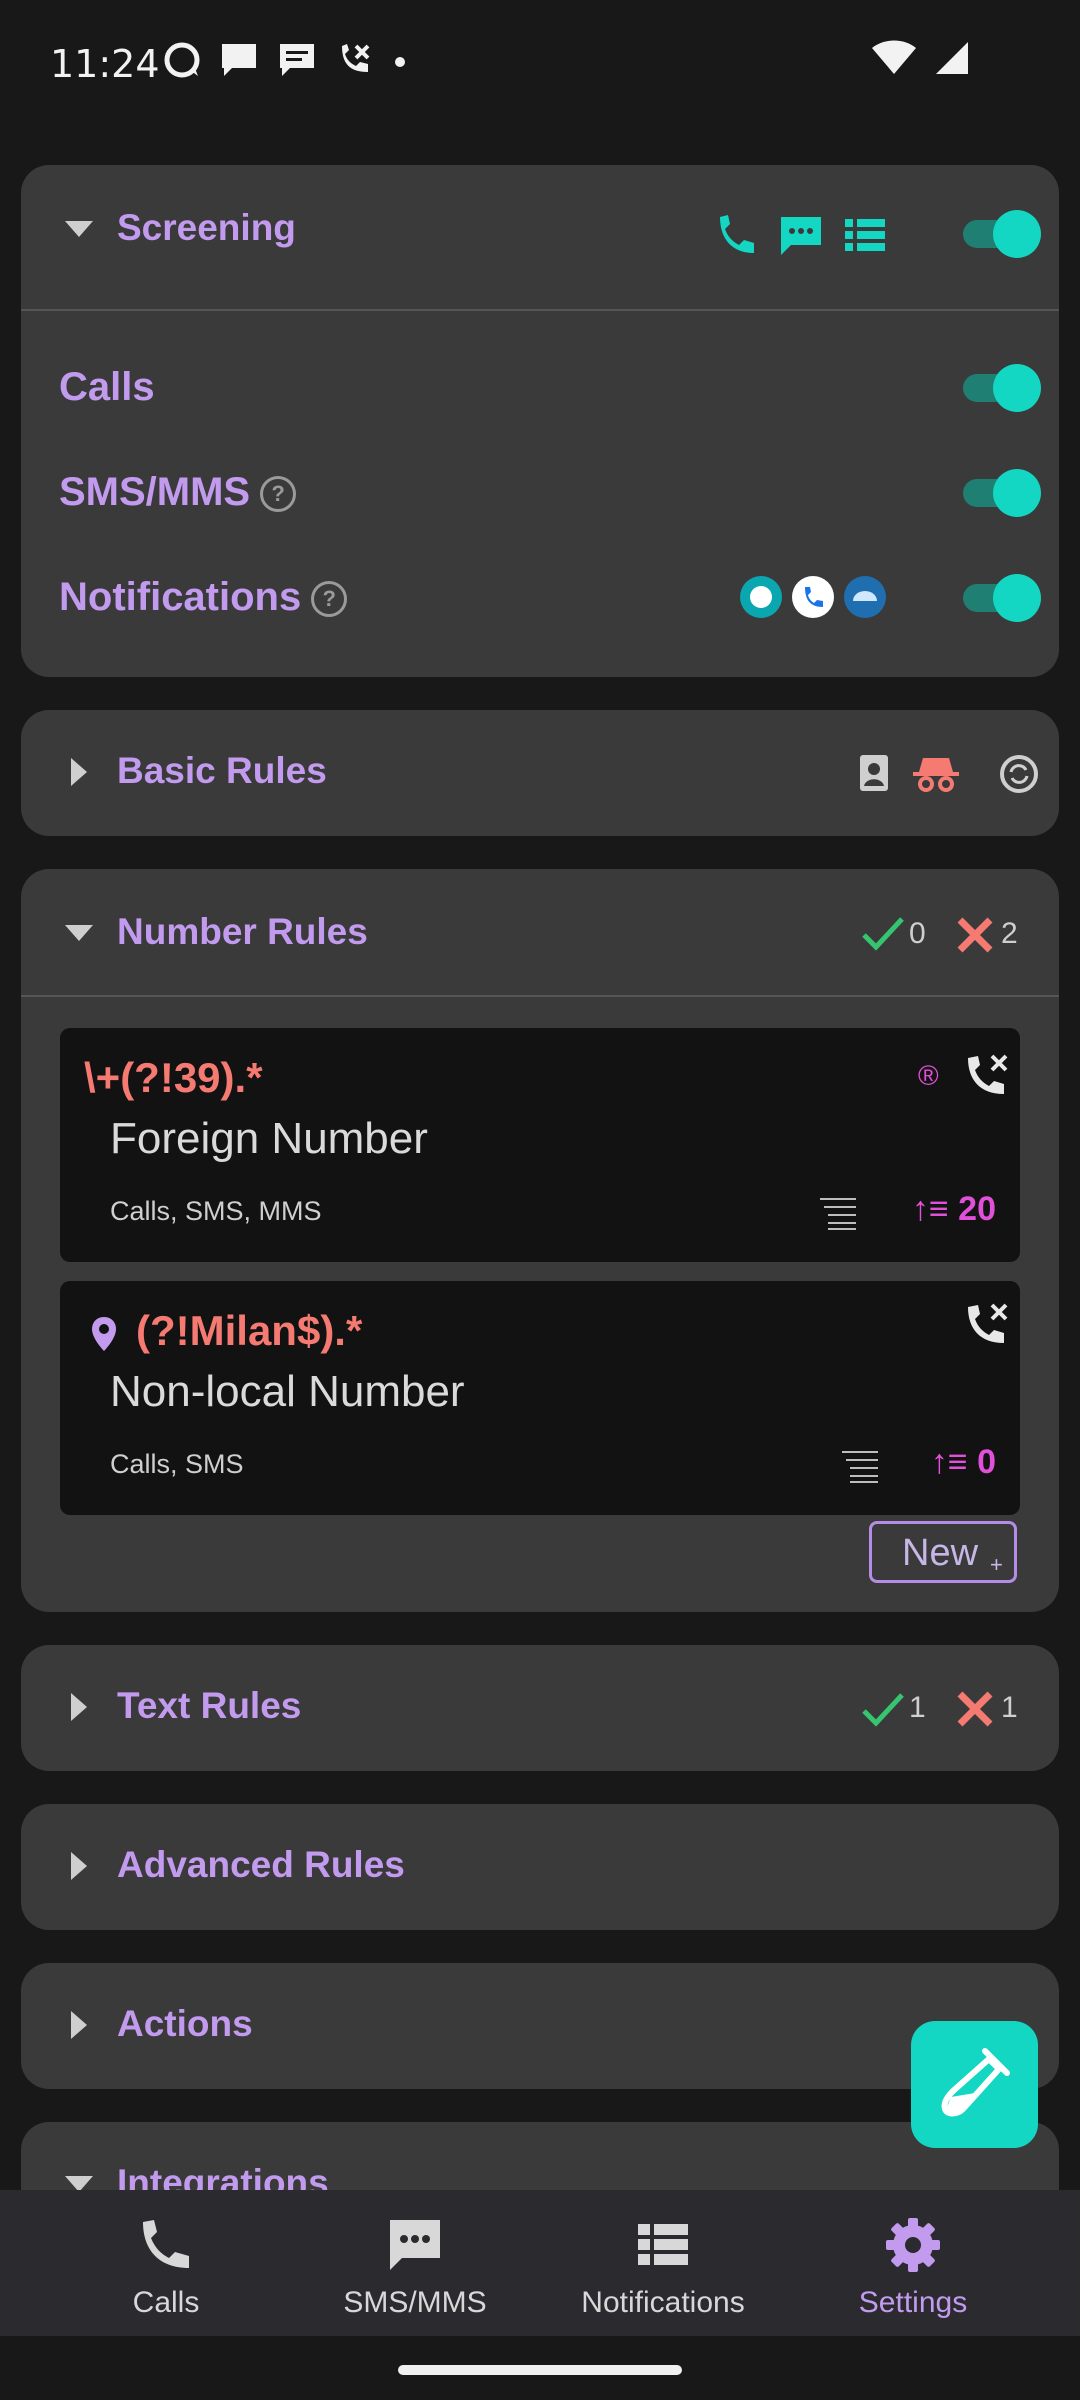 The image size is (1080, 2400). Describe the element at coordinates (540, 1867) in the screenshot. I see `advanced-rules-card: Advanced Rules` at that location.